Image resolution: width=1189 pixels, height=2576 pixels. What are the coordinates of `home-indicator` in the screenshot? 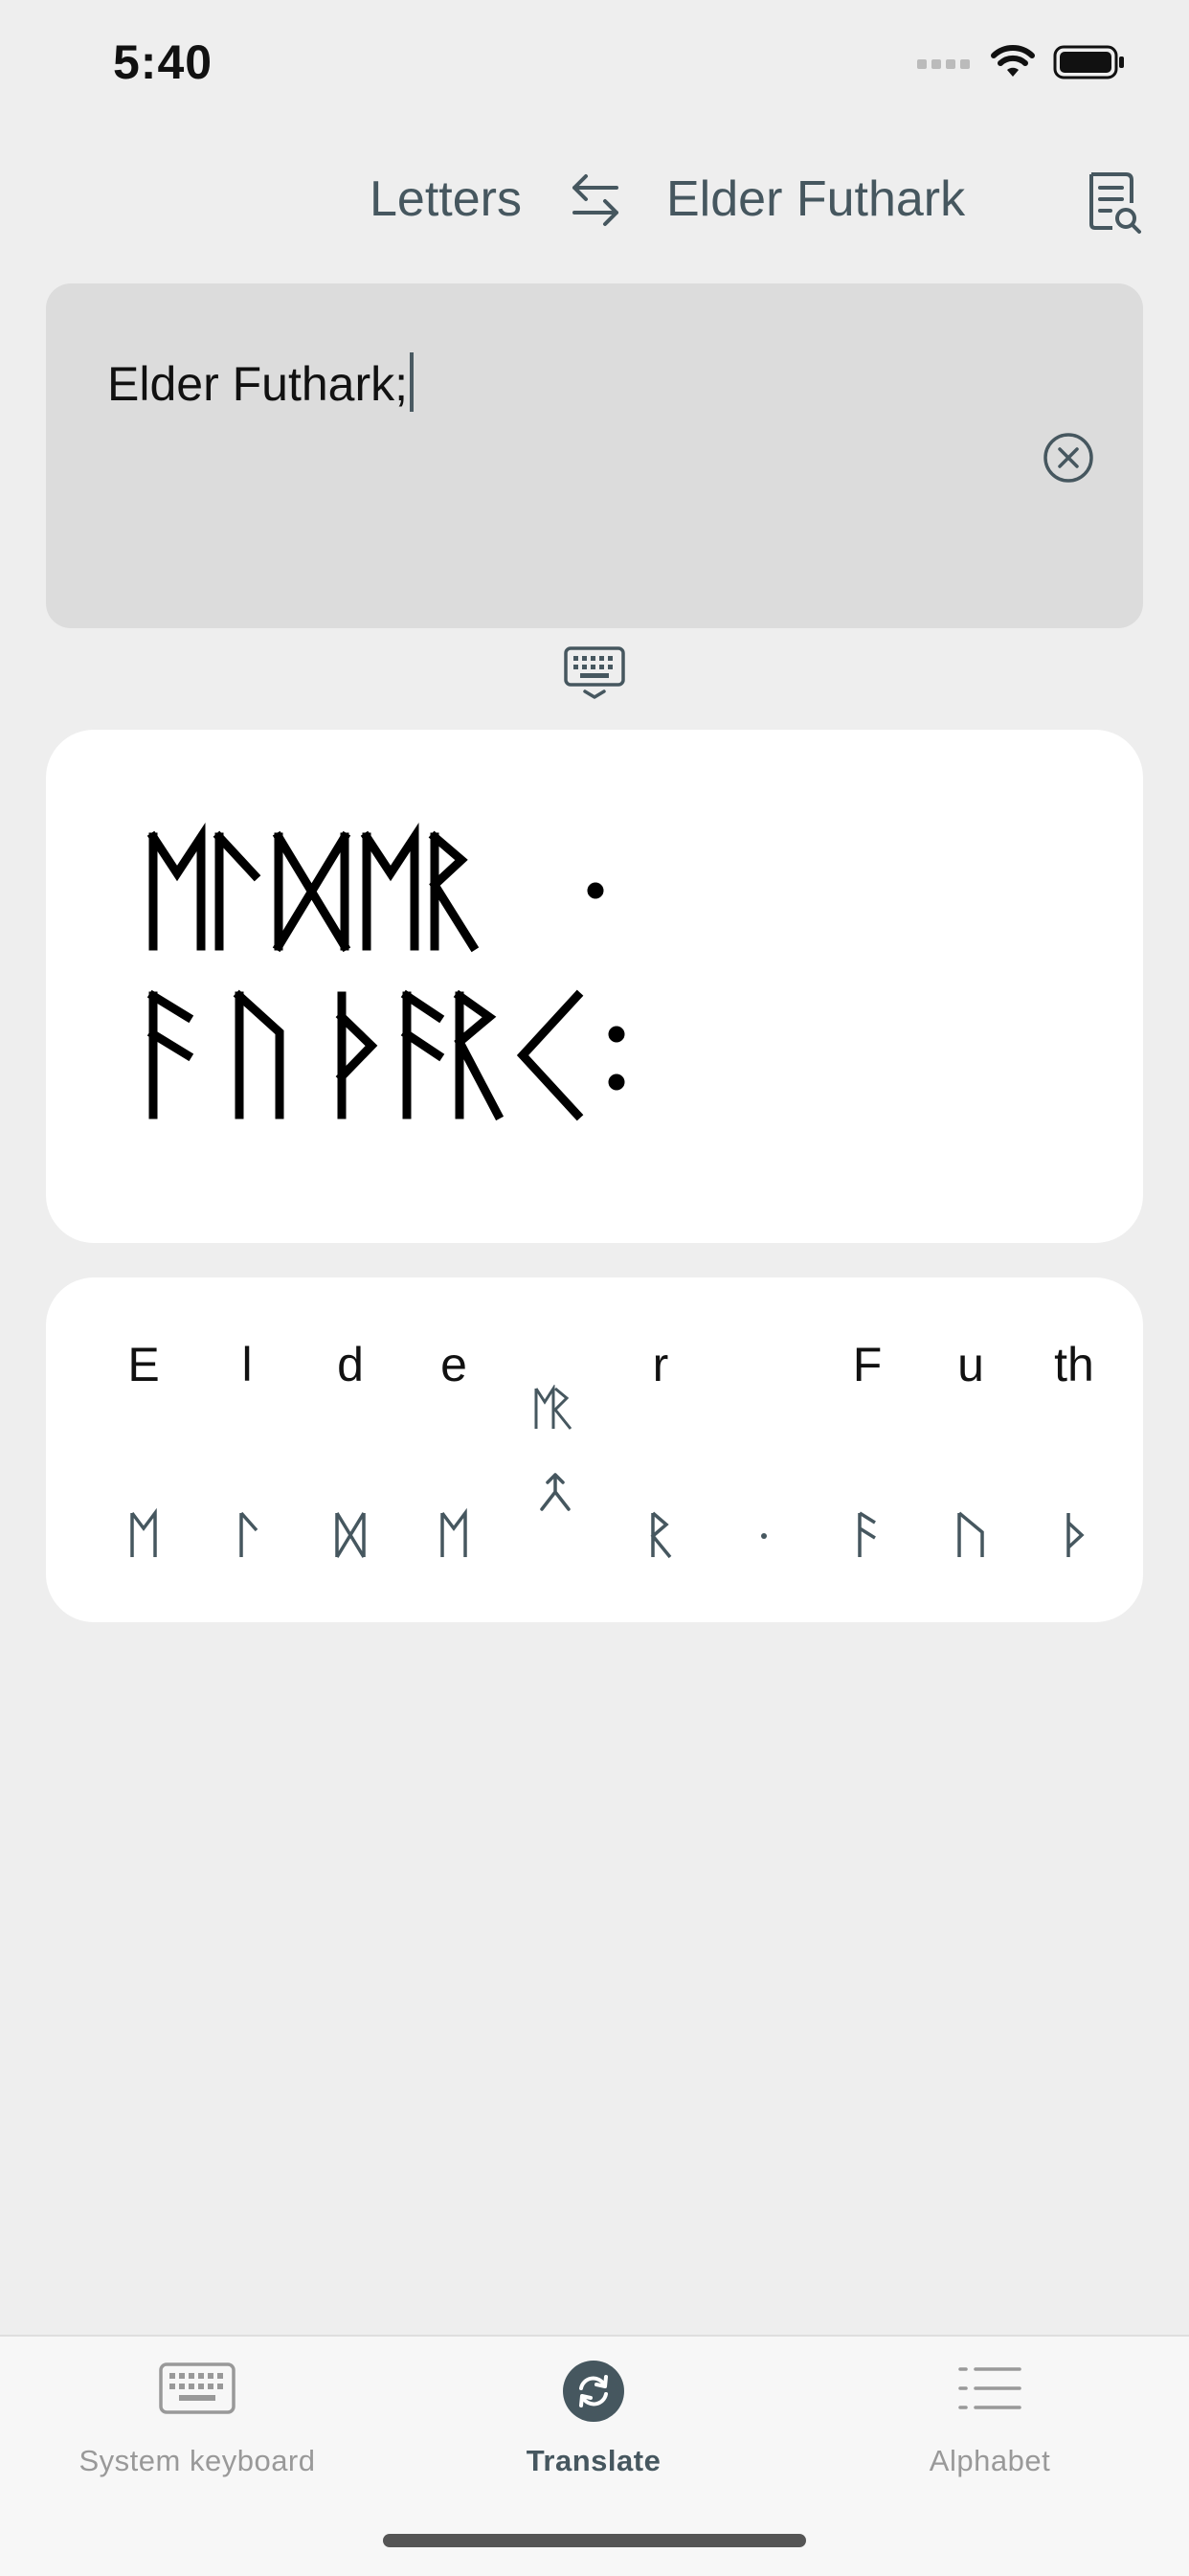 It's located at (594, 2540).